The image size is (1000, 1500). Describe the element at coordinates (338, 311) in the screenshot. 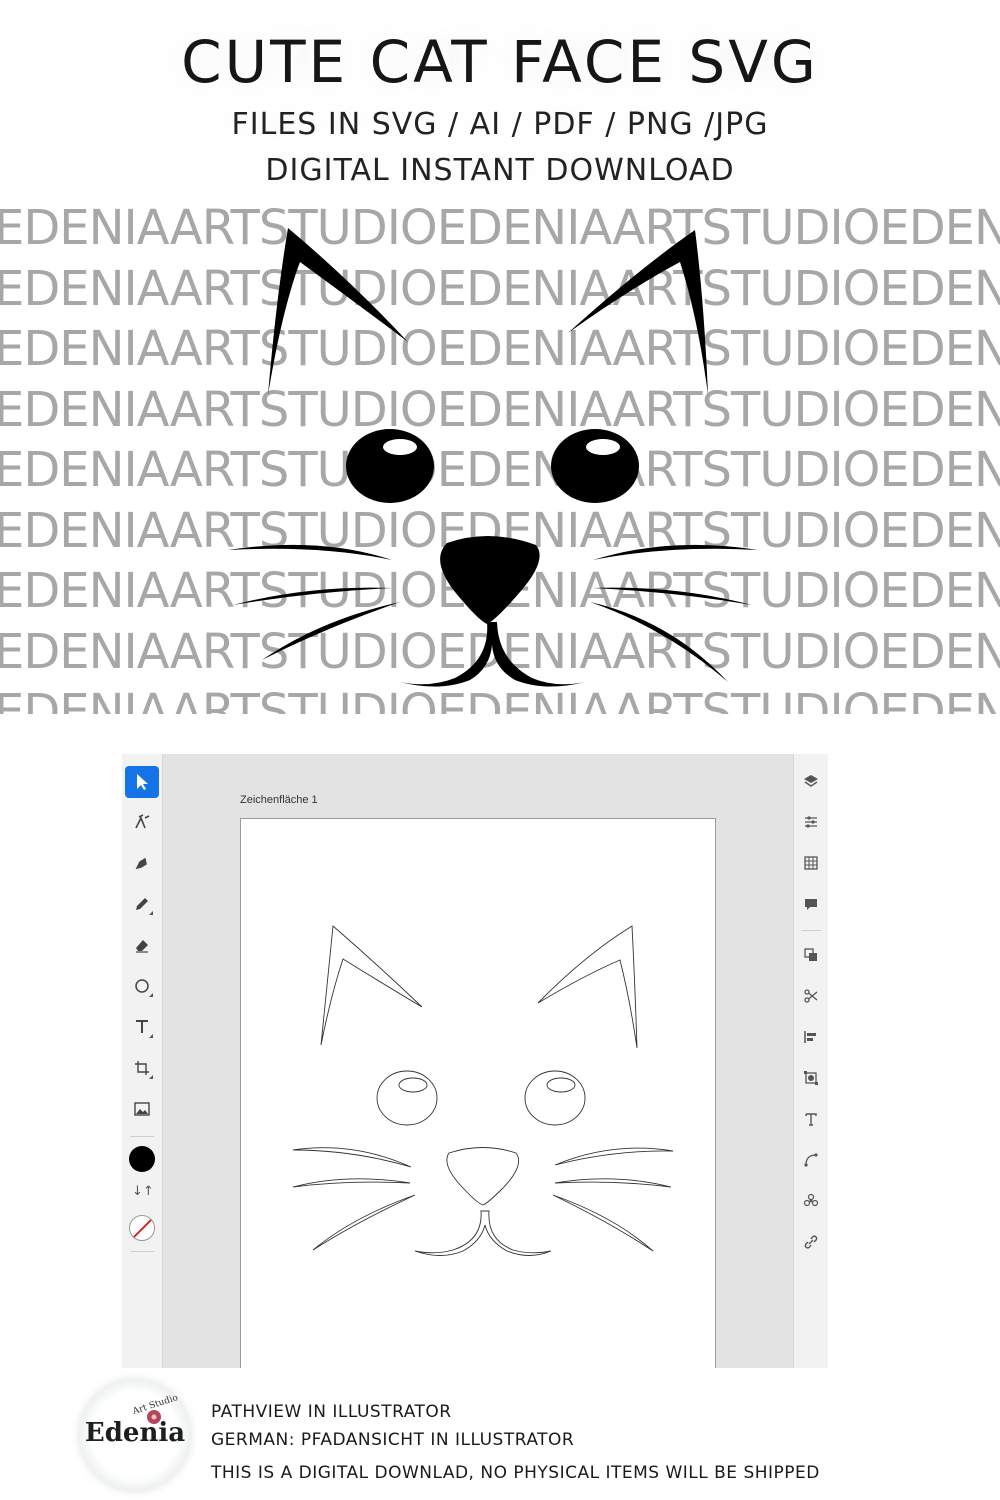

I see `left-ear` at that location.